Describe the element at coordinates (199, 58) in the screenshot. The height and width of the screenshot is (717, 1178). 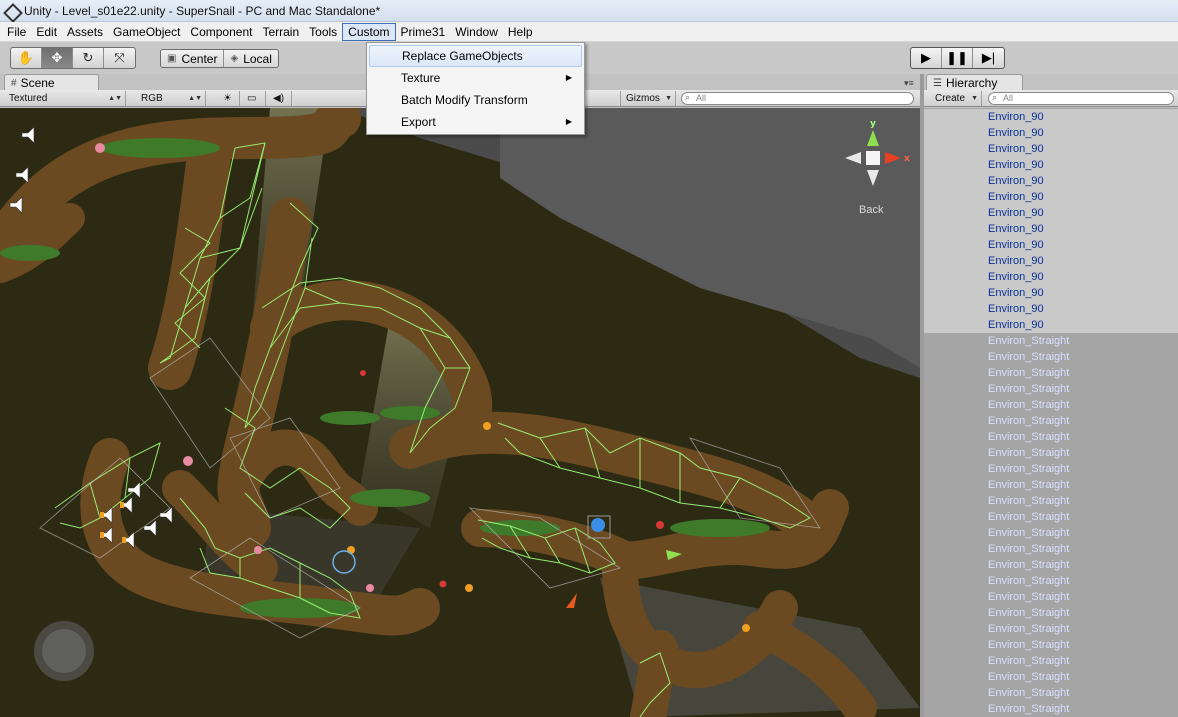
I see `pivot-center-label: Center` at that location.